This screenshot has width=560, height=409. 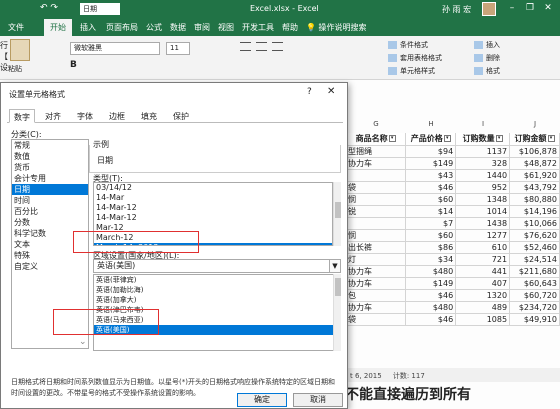 I want to click on table-cell: $7, so click(x=431, y=223).